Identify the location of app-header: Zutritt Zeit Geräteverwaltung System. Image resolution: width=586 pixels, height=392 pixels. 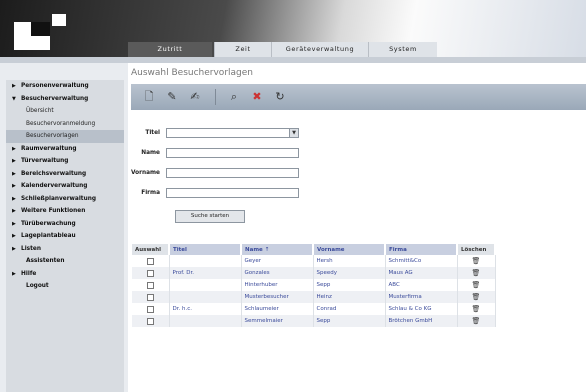
(293, 28).